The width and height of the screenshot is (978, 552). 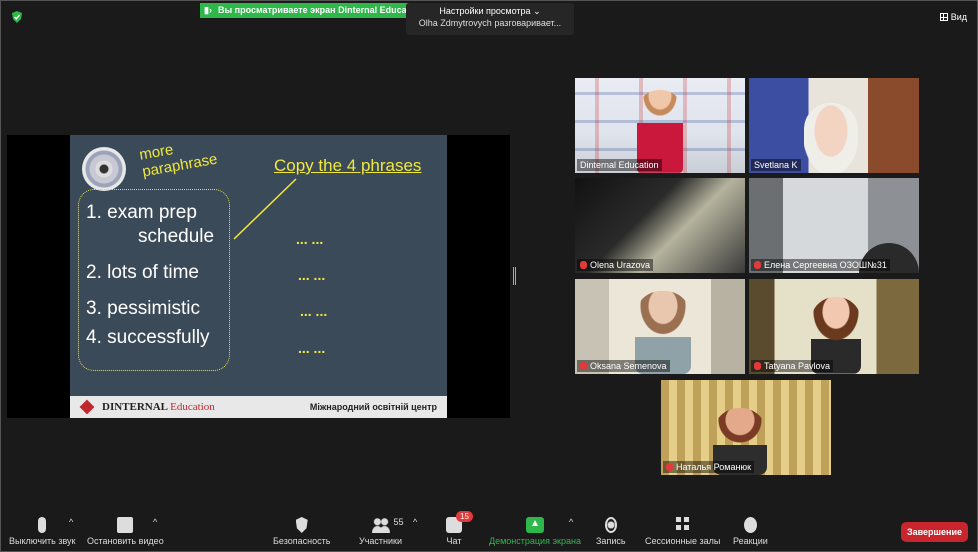 What do you see at coordinates (683, 541) in the screenshot?
I see `breakout-rooms-button-label: Сессионные залы` at bounding box center [683, 541].